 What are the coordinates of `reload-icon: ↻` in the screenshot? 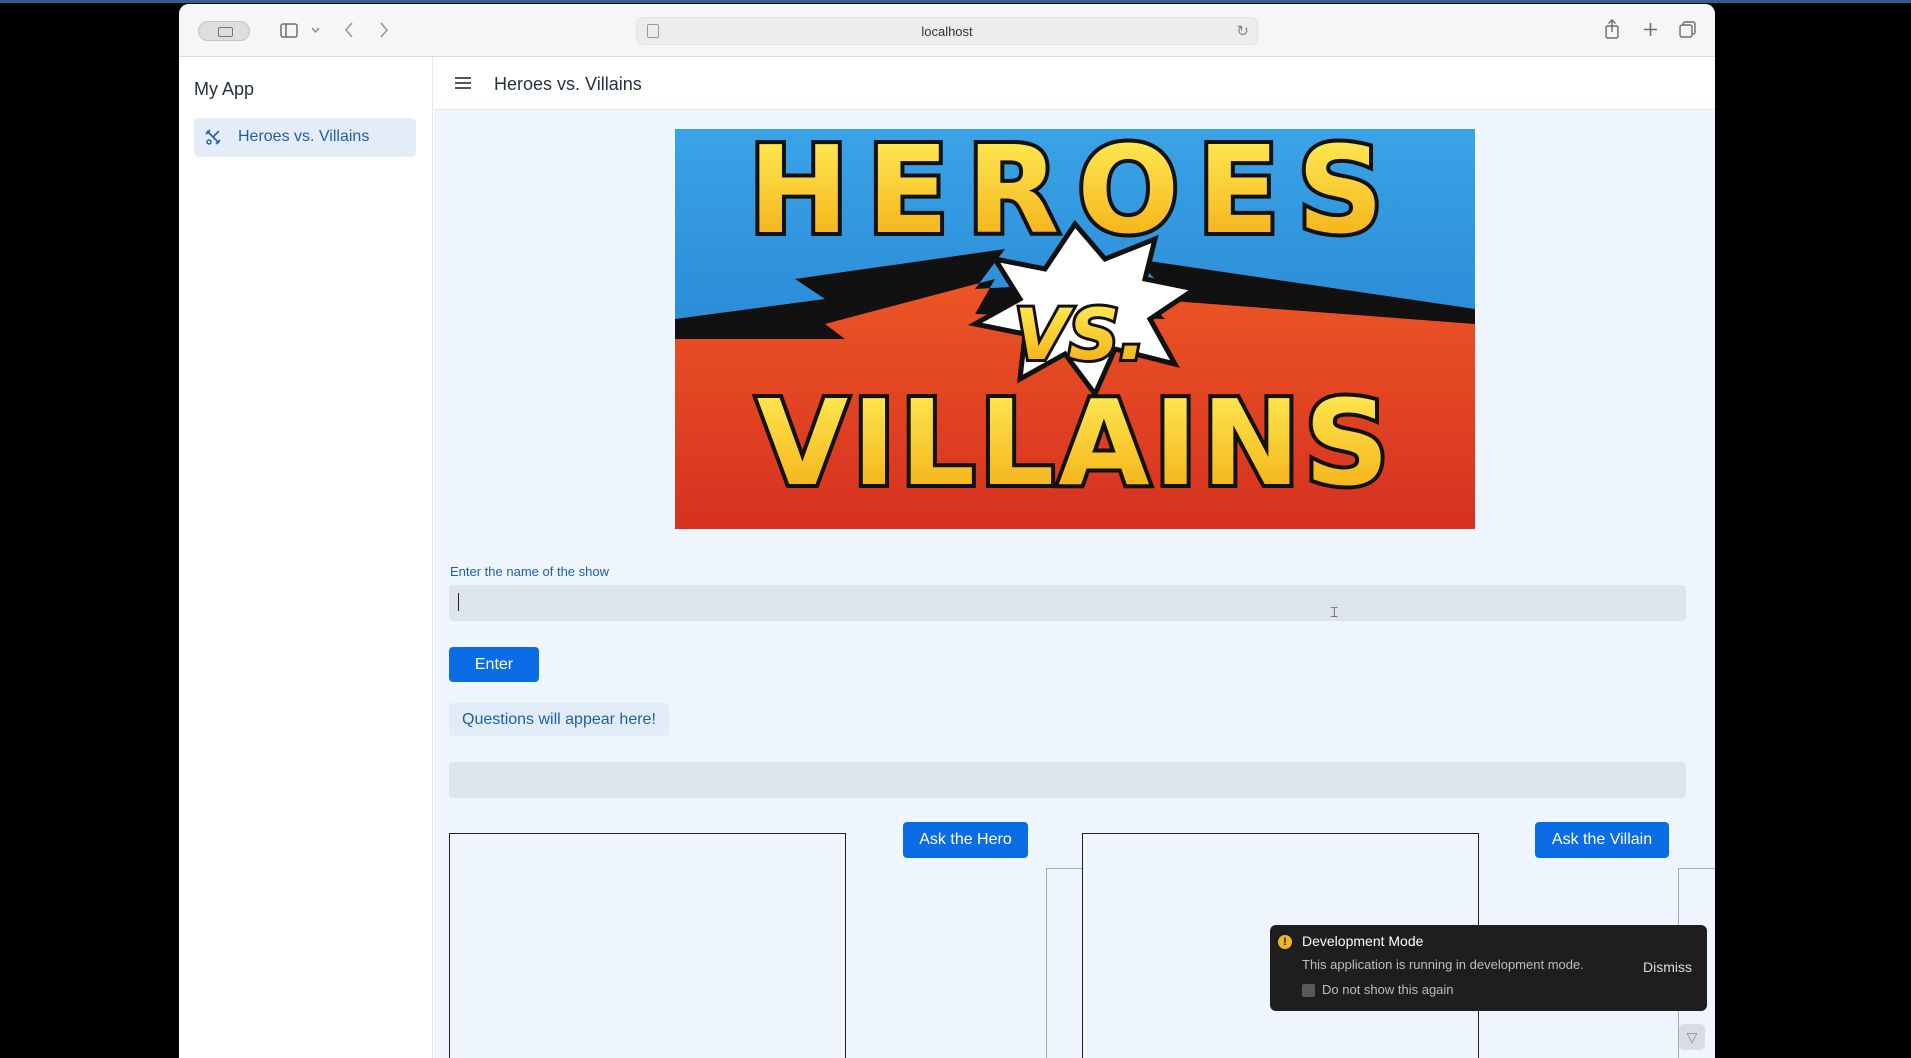 It's located at (1242, 31).